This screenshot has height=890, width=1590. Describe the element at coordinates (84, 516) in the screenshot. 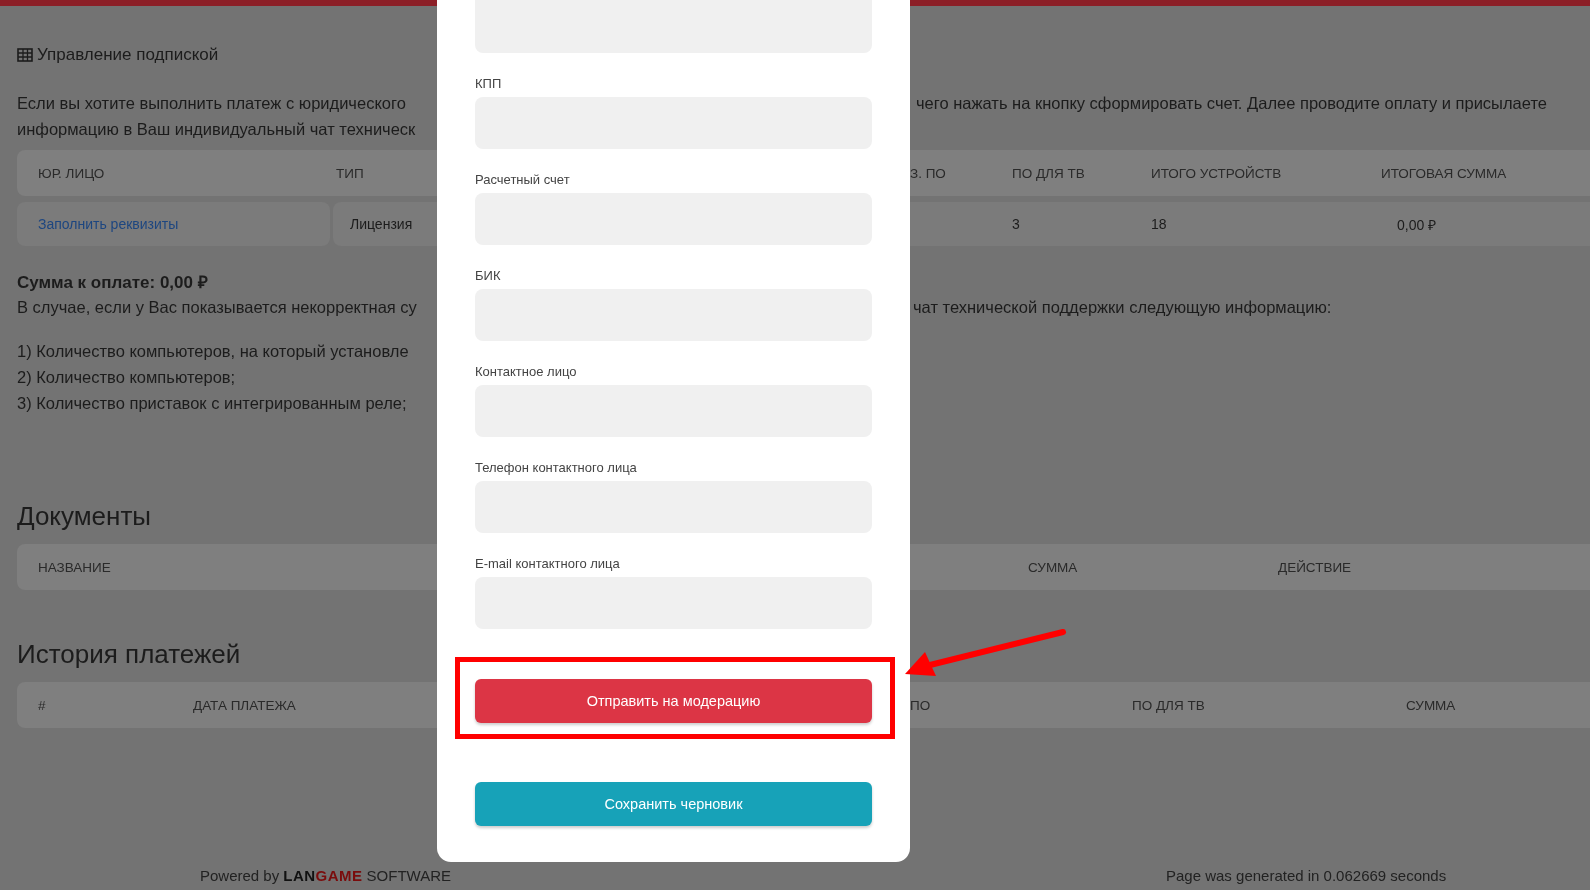

I see `section-heading: Документы` at that location.